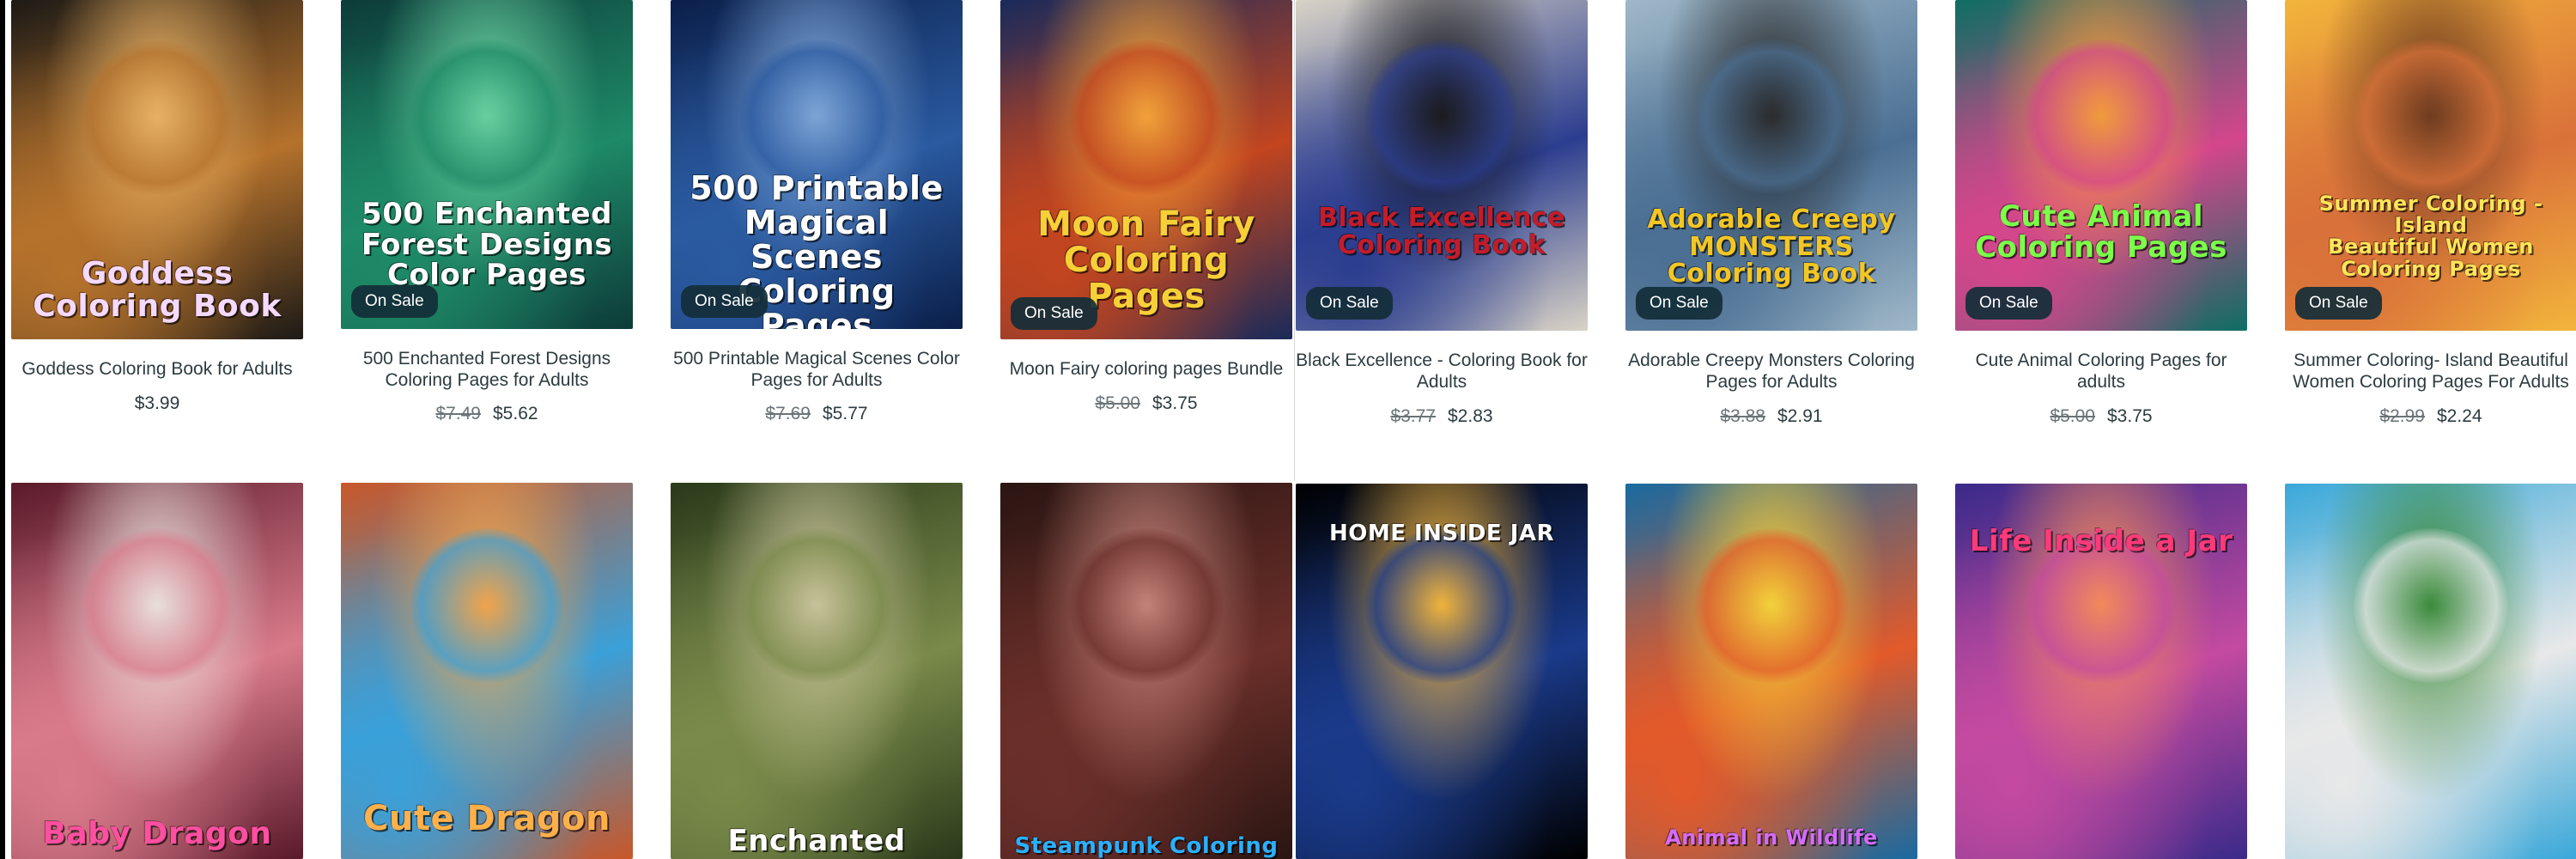 This screenshot has width=2576, height=859. What do you see at coordinates (1441, 231) in the screenshot?
I see `cover-title-text: Black Excellence Coloring Book` at bounding box center [1441, 231].